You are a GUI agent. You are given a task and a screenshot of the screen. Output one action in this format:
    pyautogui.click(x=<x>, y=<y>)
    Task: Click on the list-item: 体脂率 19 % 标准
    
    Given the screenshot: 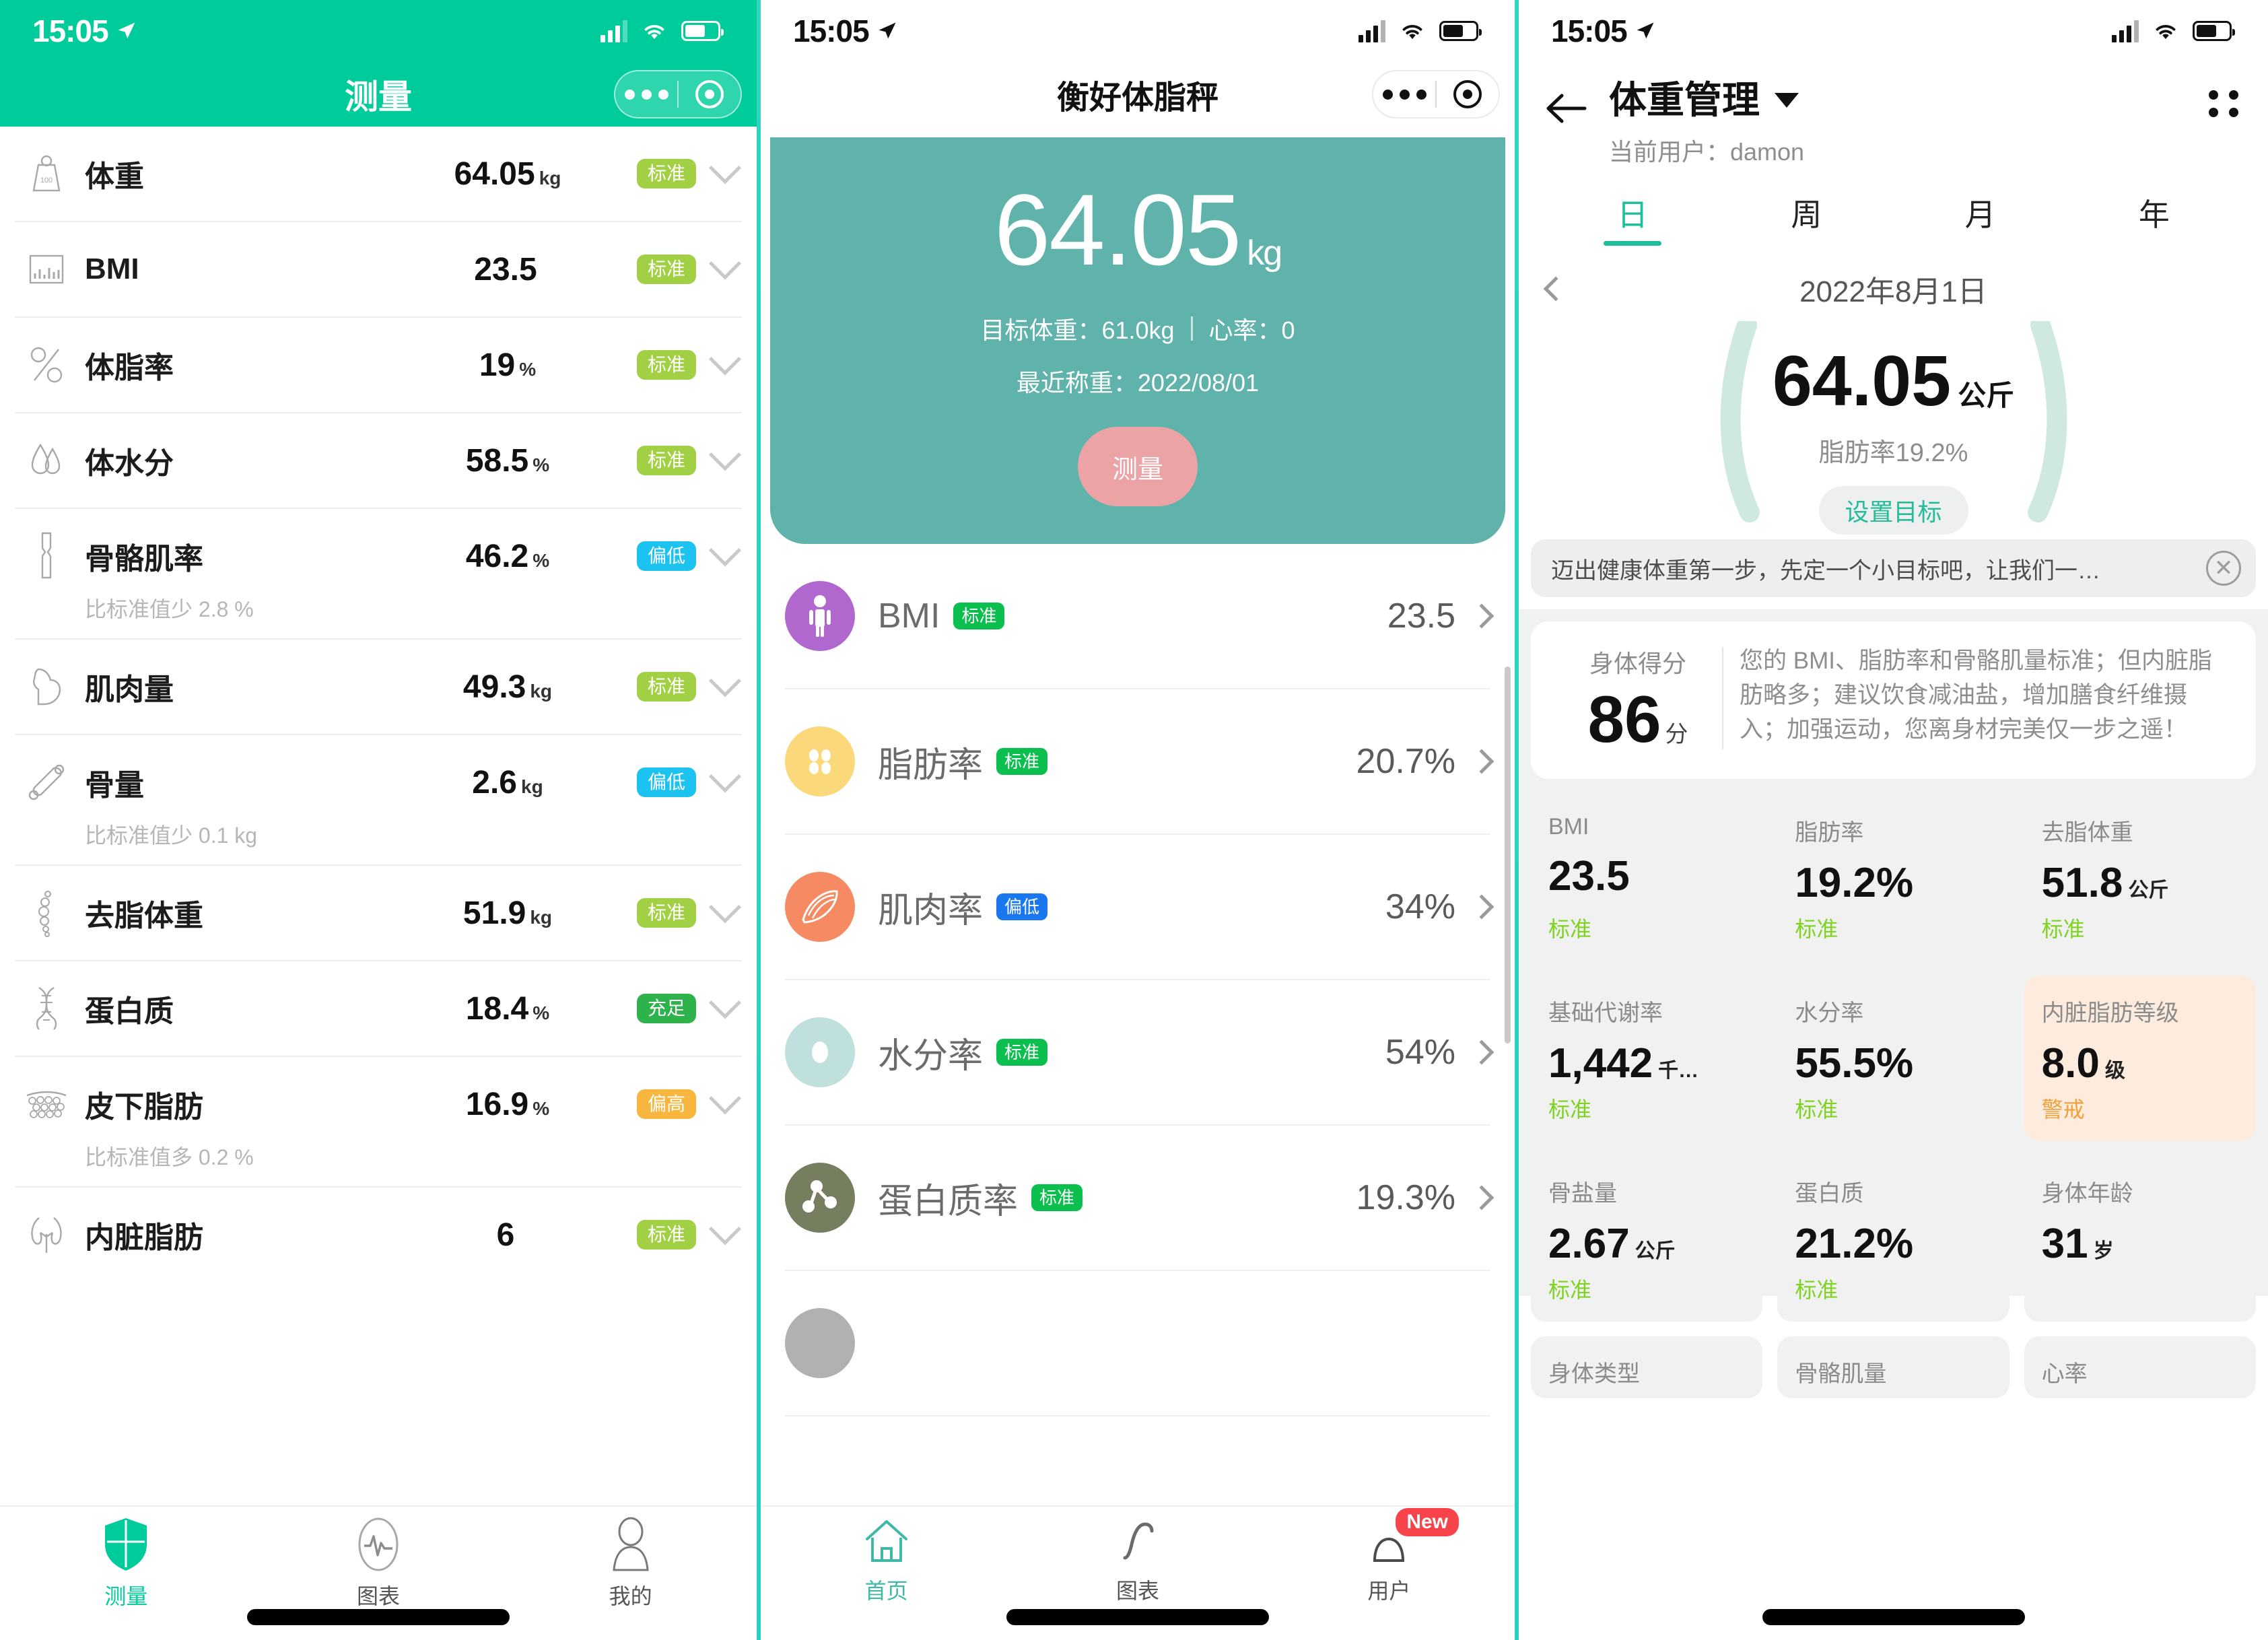 What is the action you would take?
    pyautogui.click(x=378, y=365)
    